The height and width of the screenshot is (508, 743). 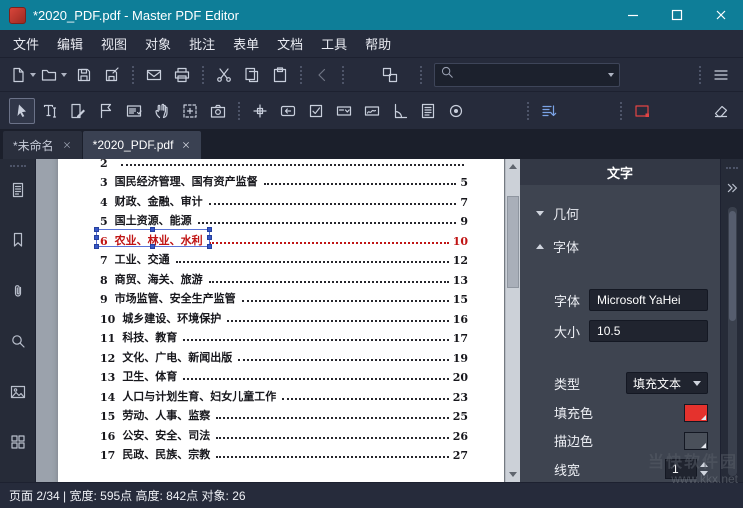 What do you see at coordinates (182, 75) in the screenshot?
I see `print-button` at bounding box center [182, 75].